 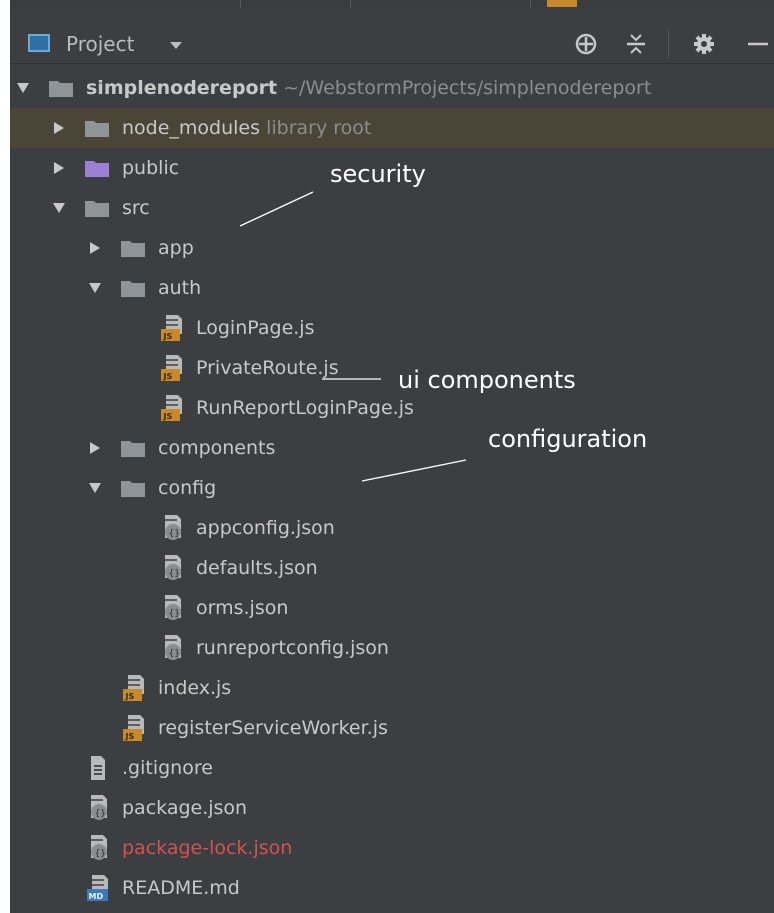 I want to click on tree-item-file: JS RunReportLoginPage.js, so click(x=392, y=408).